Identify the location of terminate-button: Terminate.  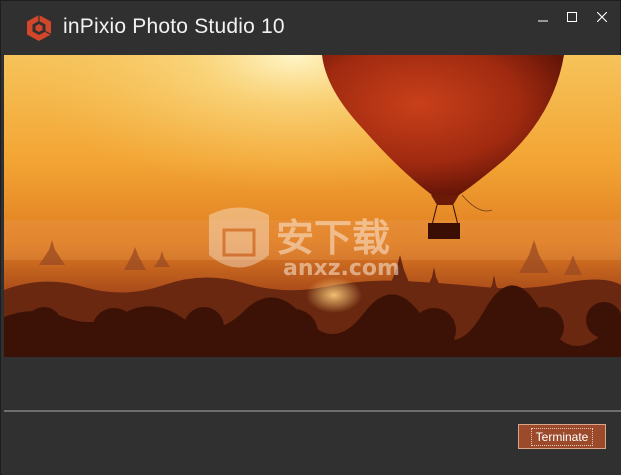
(562, 436).